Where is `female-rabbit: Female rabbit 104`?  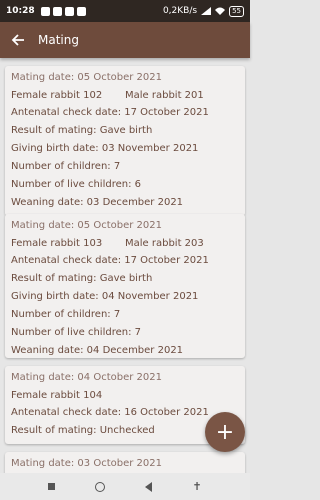
female-rabbit: Female rabbit 104 is located at coordinates (57, 395).